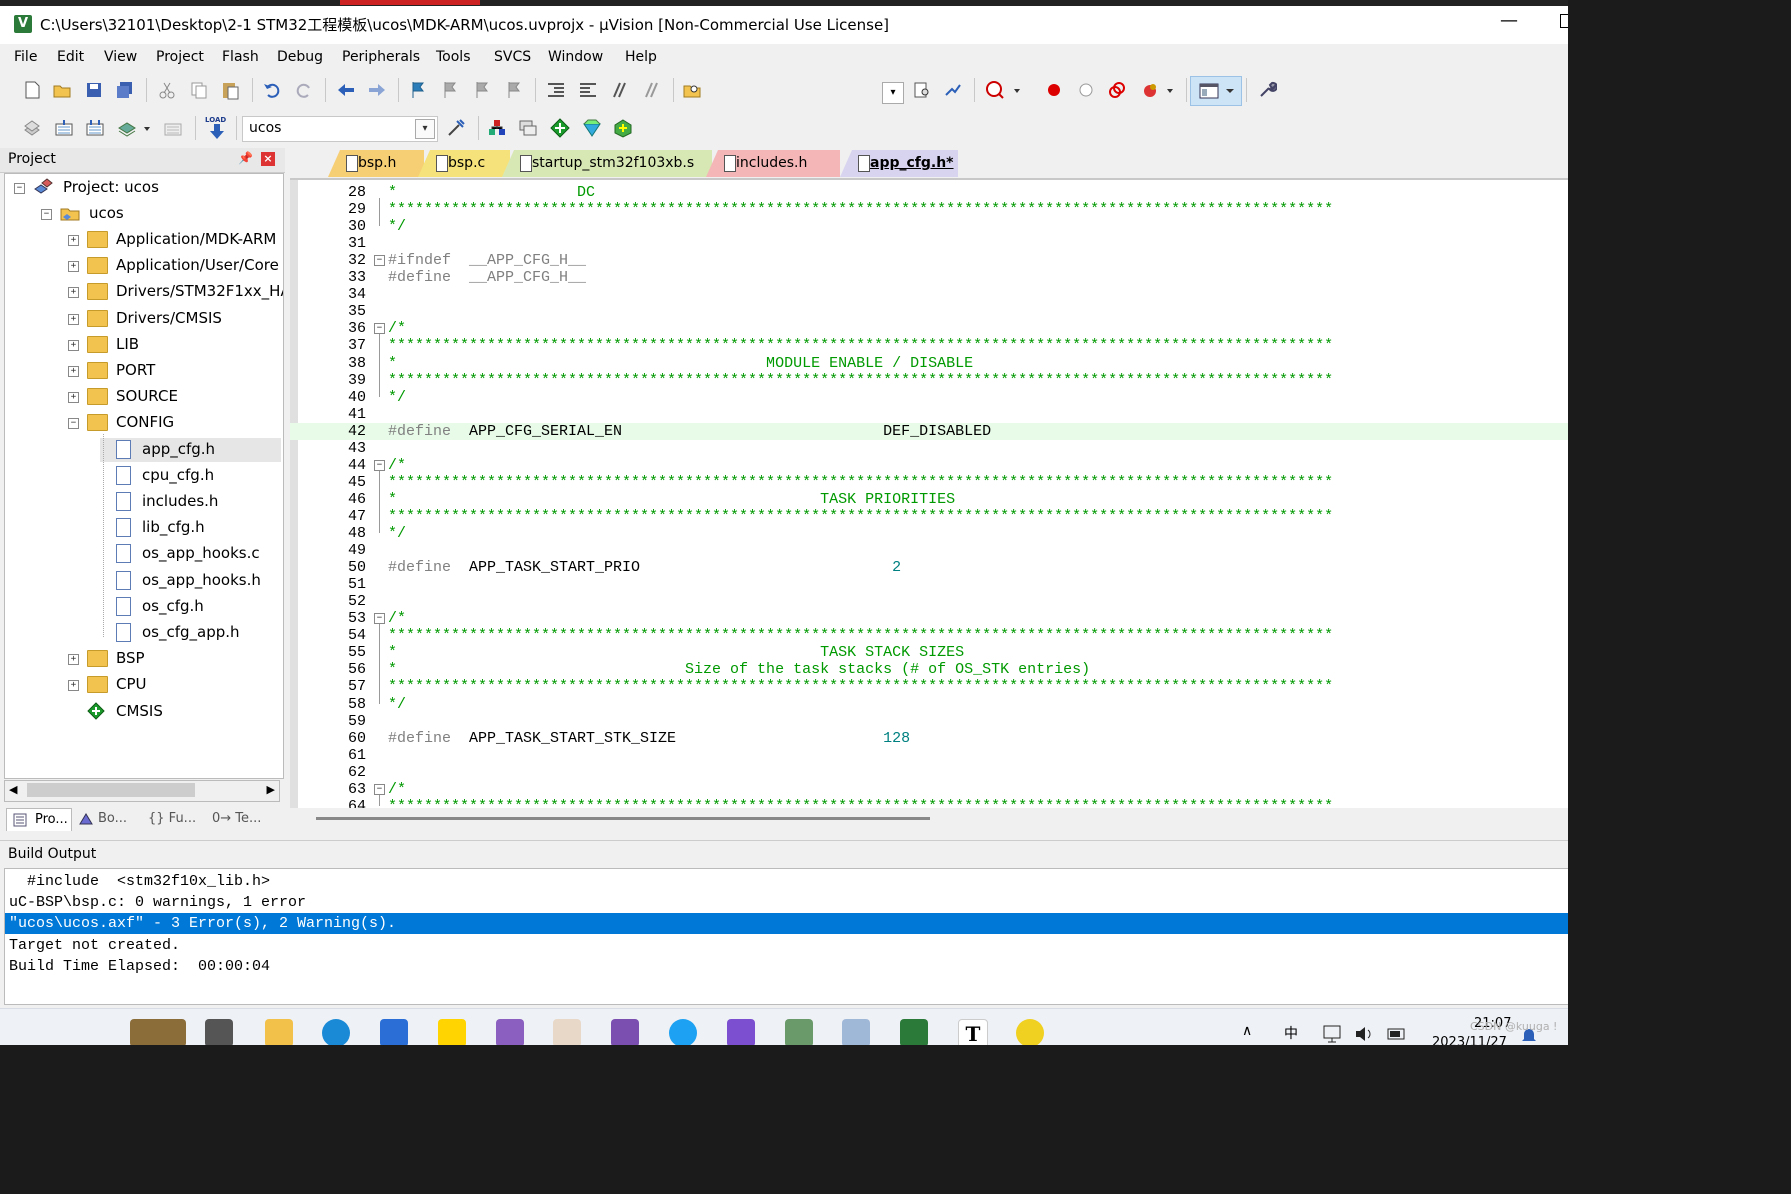  Describe the element at coordinates (1397, 1034) in the screenshot. I see `battery-icon` at that location.